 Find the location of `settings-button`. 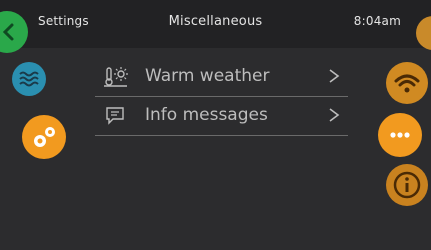

settings-button is located at coordinates (44, 137).